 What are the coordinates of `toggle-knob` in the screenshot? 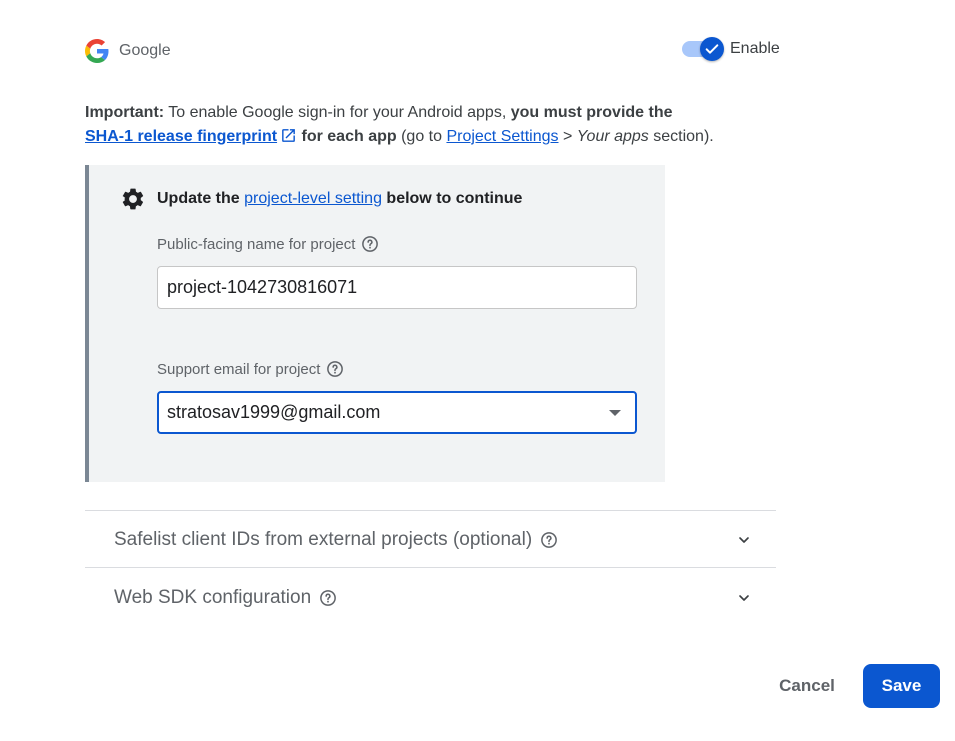 It's located at (712, 49).